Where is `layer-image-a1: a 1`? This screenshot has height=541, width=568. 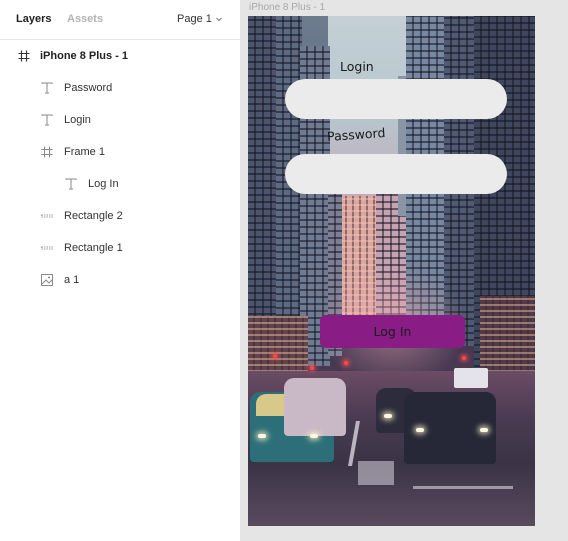
layer-image-a1: a 1 is located at coordinates (120, 280).